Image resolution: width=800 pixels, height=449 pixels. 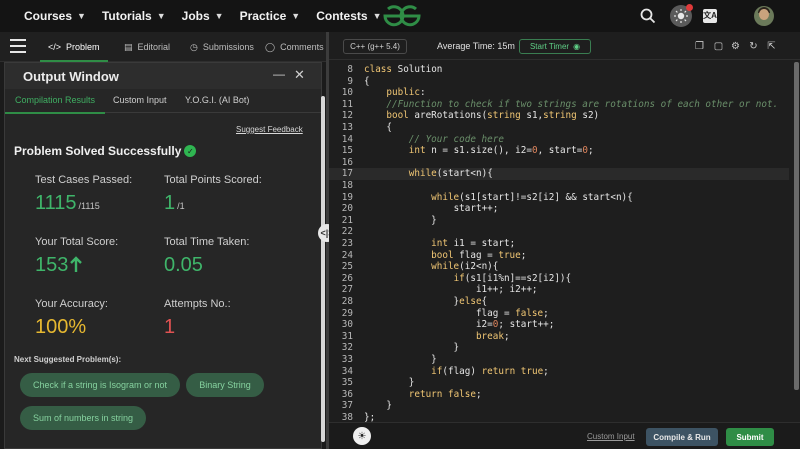 I want to click on copy-icon: ❐, so click(x=699, y=46).